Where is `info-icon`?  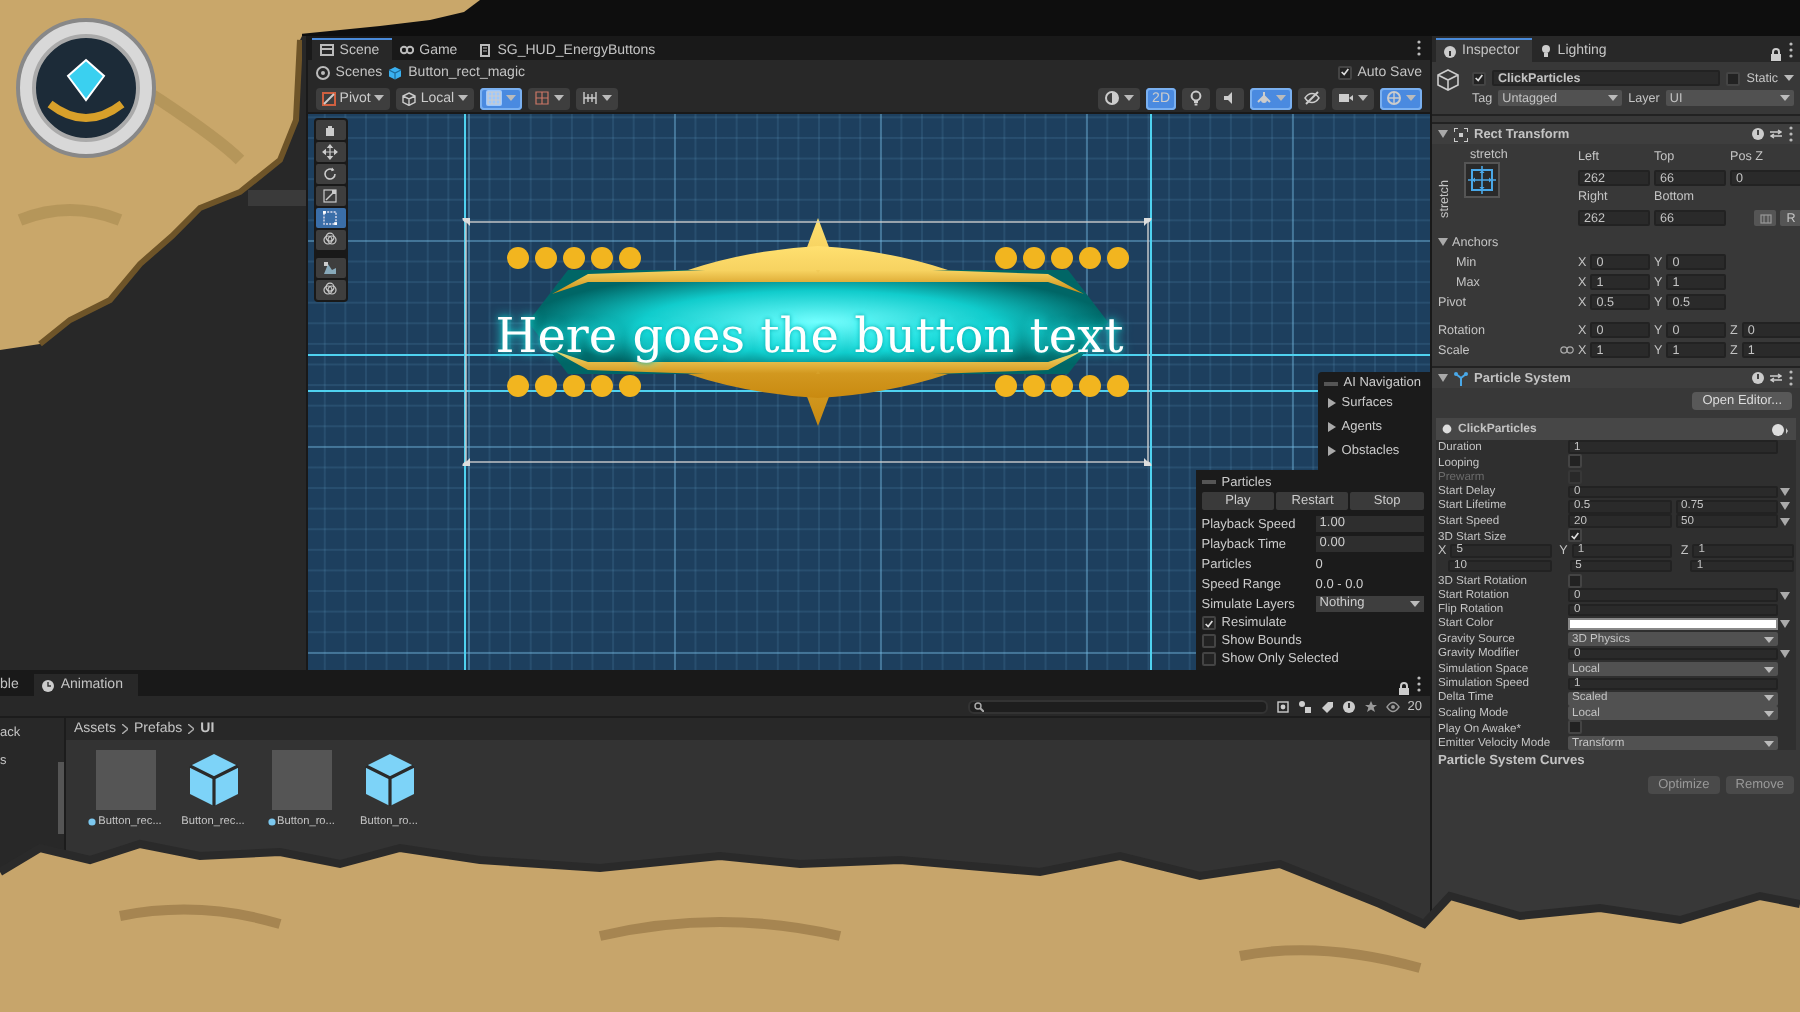 info-icon is located at coordinates (1450, 51).